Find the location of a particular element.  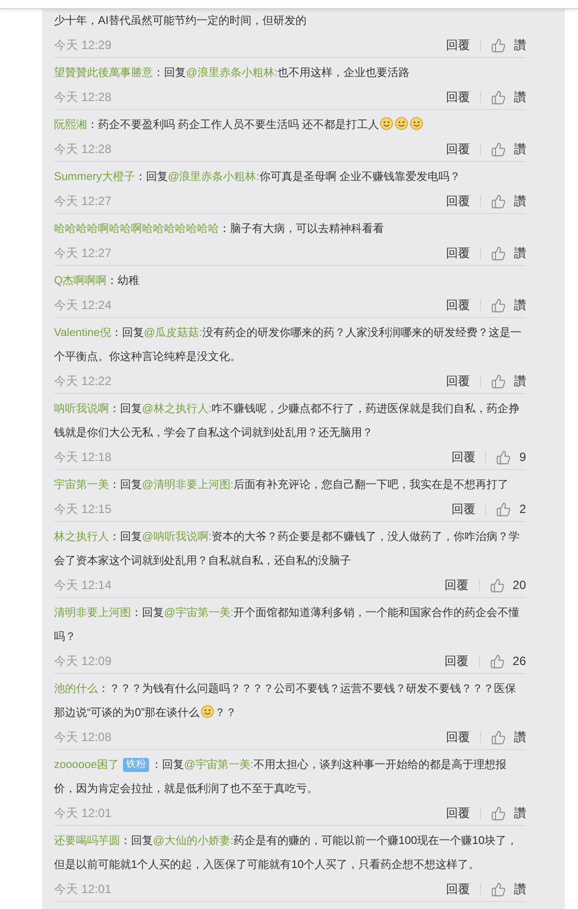

comment-time: 今天 12:08 is located at coordinates (83, 737).